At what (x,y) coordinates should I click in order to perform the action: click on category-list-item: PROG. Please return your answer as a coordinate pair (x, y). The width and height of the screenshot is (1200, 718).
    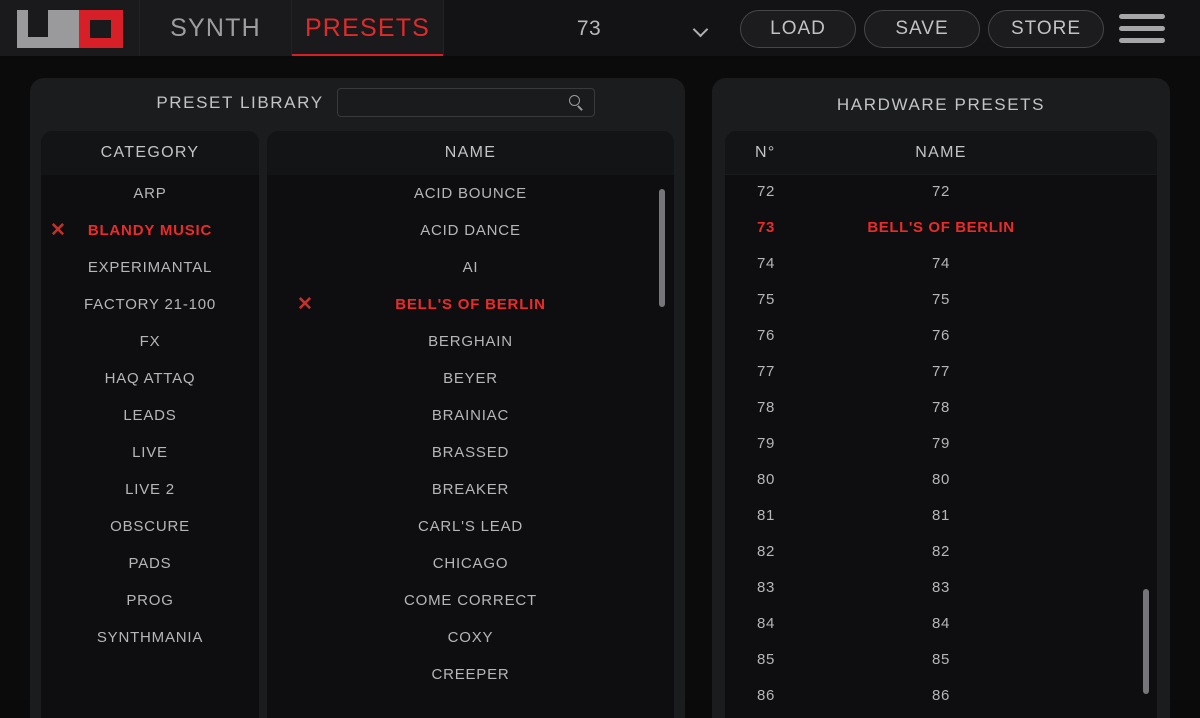
    Looking at the image, I should click on (150, 600).